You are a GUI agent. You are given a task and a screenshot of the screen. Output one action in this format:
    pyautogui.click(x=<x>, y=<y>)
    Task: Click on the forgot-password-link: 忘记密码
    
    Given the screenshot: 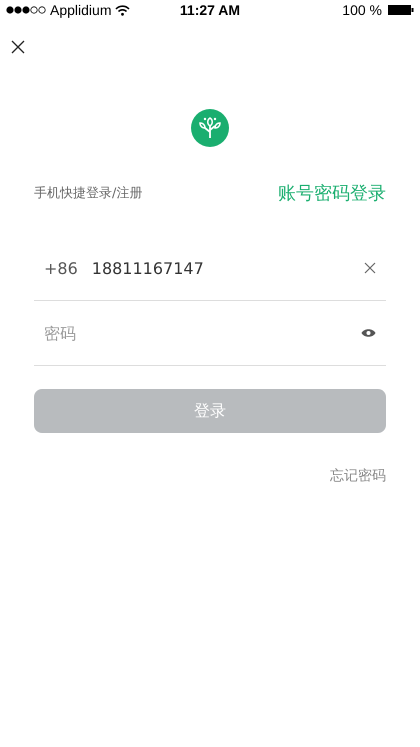 What is the action you would take?
    pyautogui.click(x=358, y=476)
    